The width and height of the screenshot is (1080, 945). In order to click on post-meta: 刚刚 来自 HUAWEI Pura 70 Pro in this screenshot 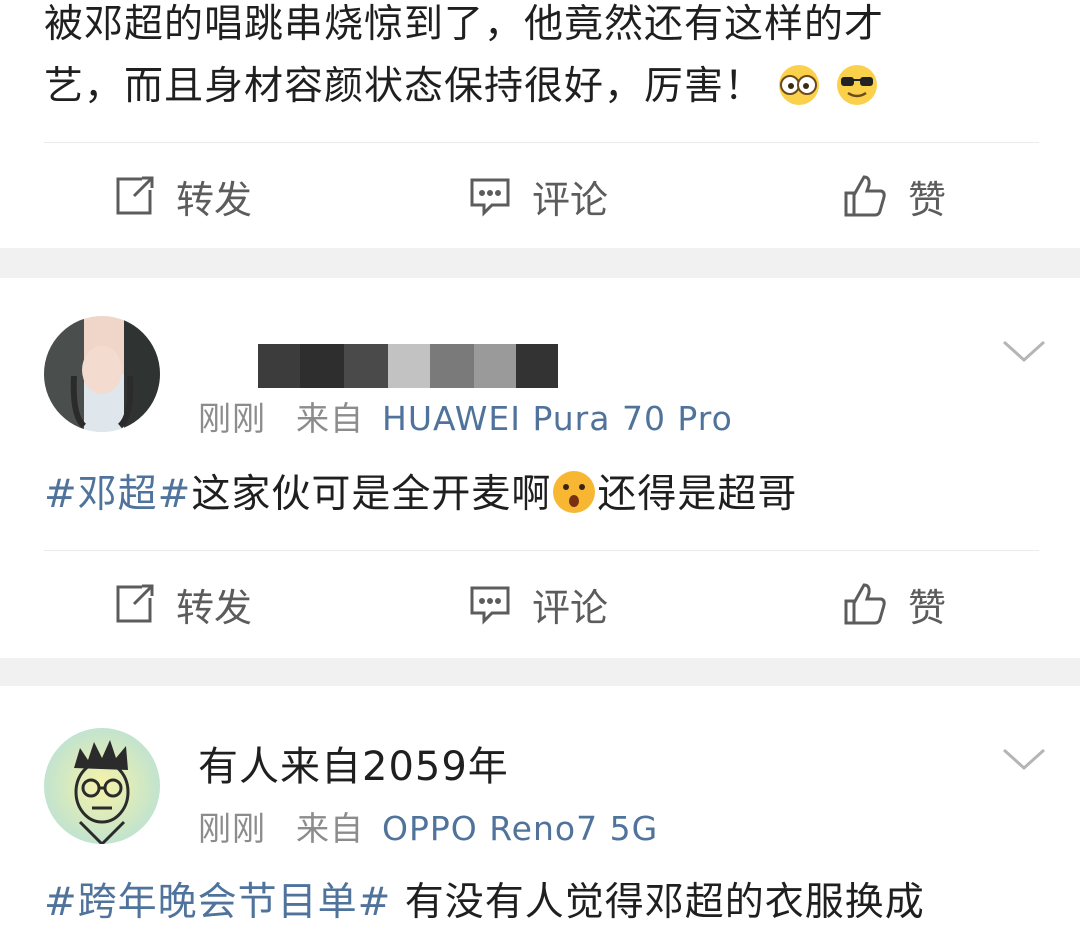, I will do `click(465, 416)`.